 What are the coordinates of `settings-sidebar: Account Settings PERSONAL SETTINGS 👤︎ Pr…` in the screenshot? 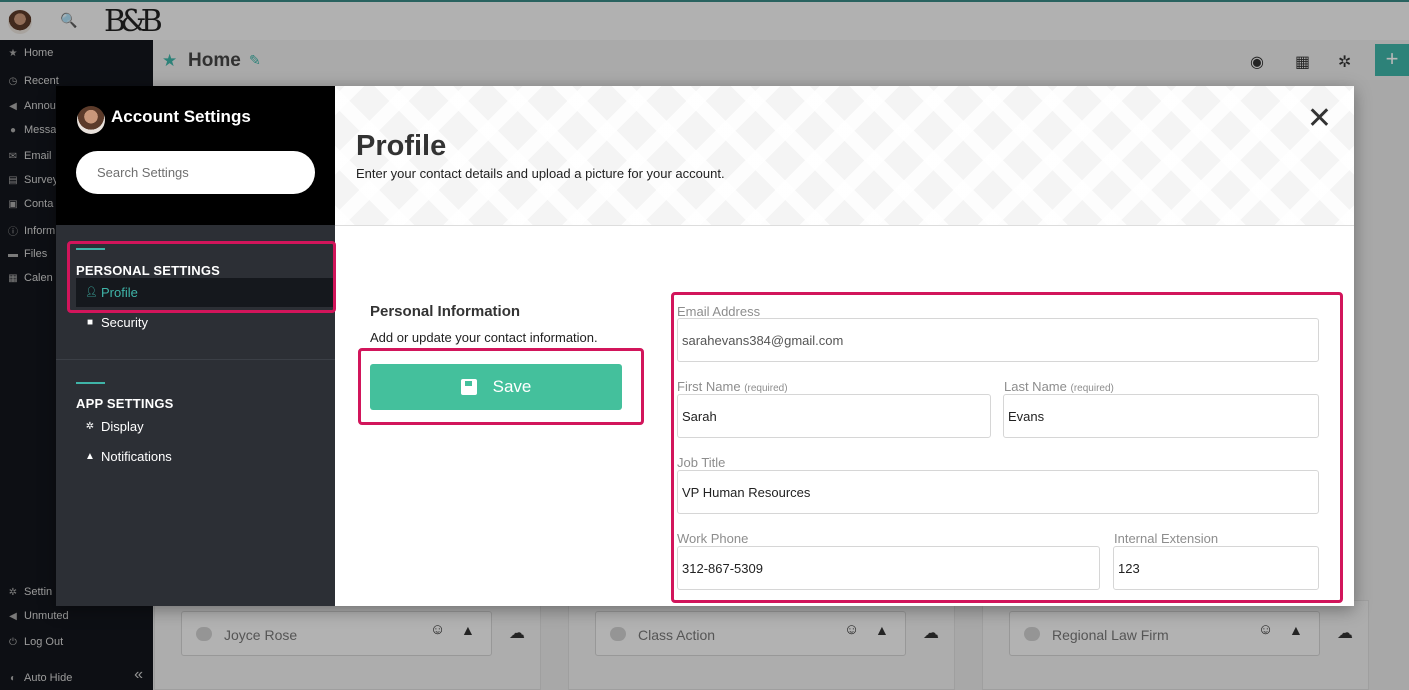 It's located at (196, 346).